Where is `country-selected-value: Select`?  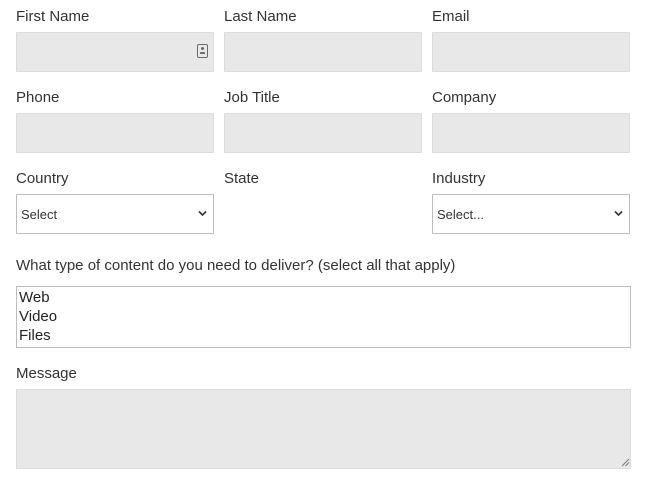
country-selected-value: Select is located at coordinates (39, 214).